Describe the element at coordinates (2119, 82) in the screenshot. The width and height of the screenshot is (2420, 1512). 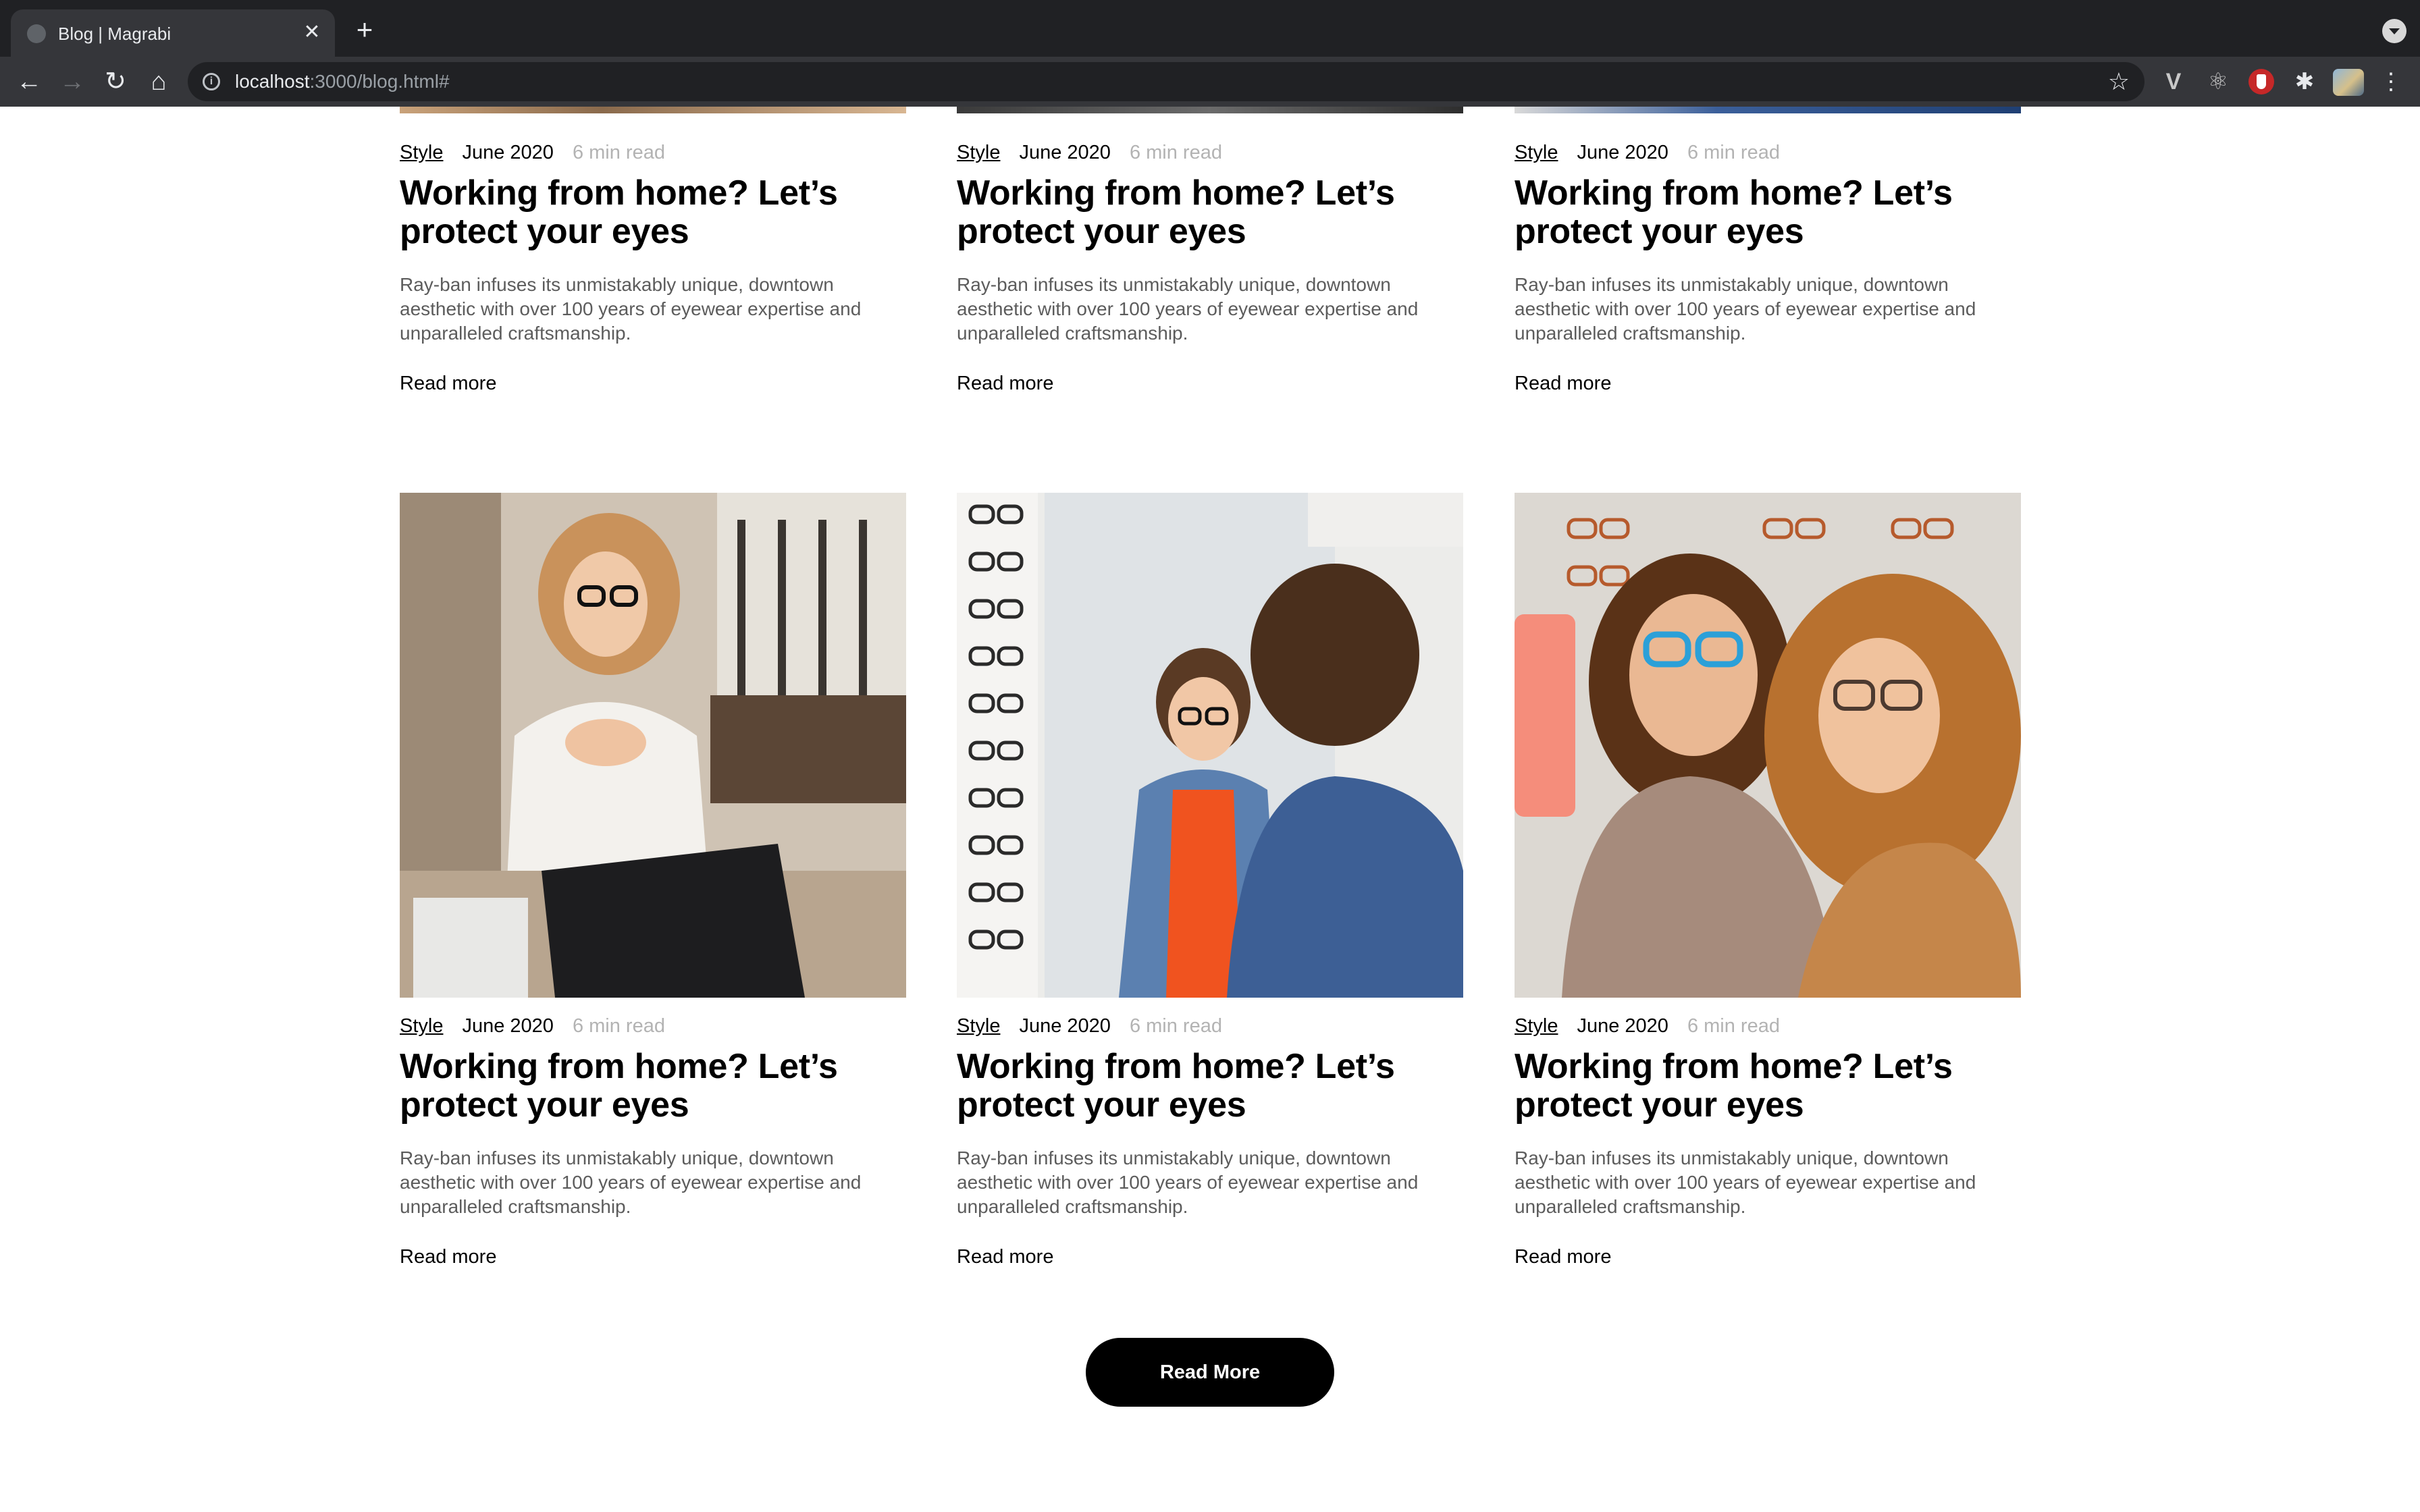
I see `star-icon: ☆` at that location.